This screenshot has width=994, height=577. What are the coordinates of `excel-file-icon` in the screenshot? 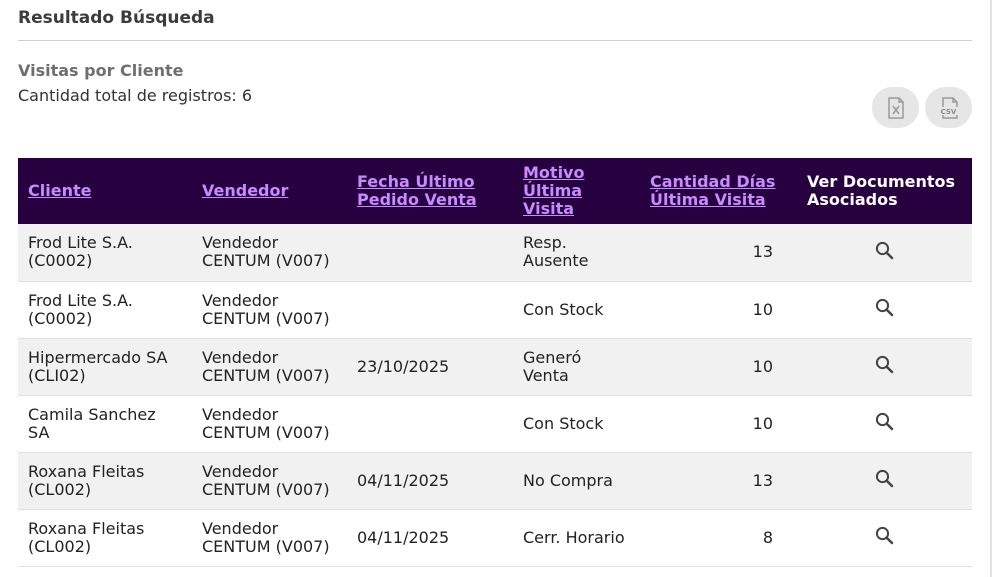 It's located at (896, 107).